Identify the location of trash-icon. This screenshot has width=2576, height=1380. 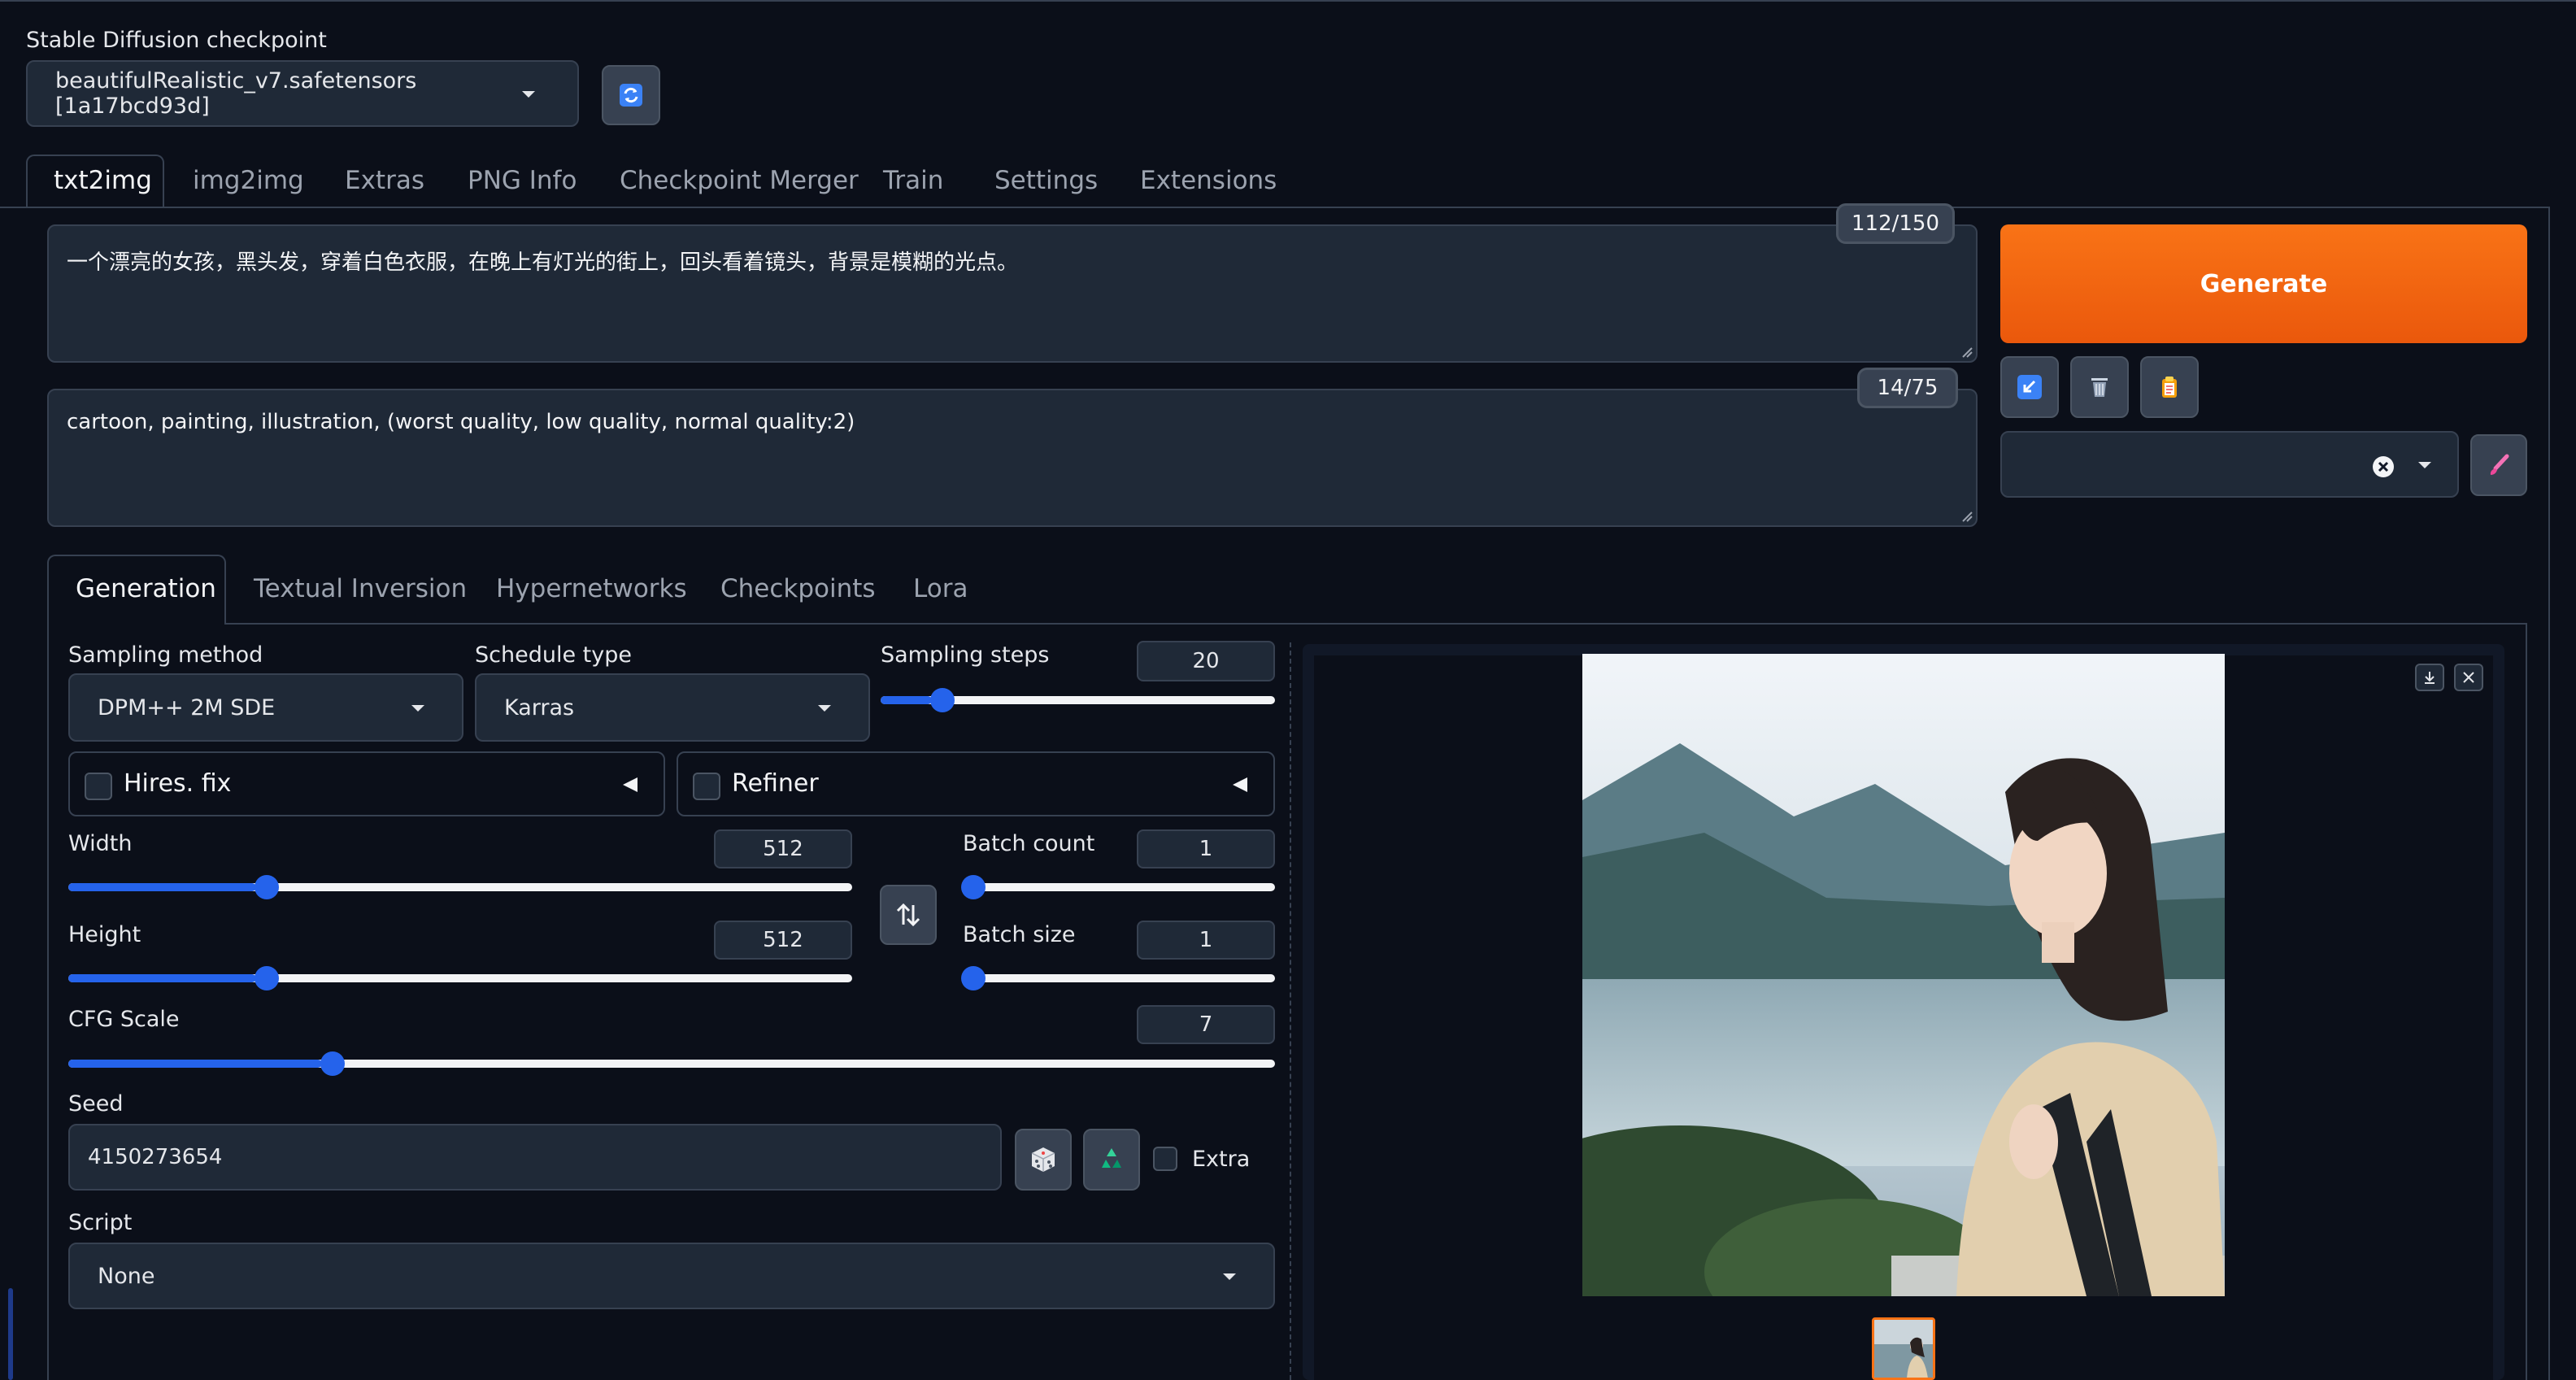
(2100, 387).